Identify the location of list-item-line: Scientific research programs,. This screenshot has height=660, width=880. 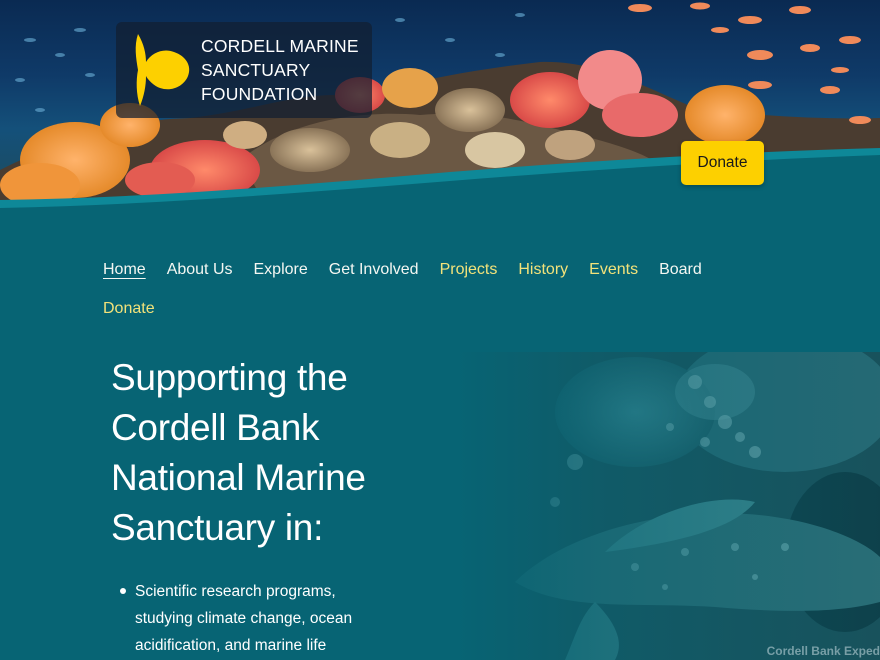
(235, 591).